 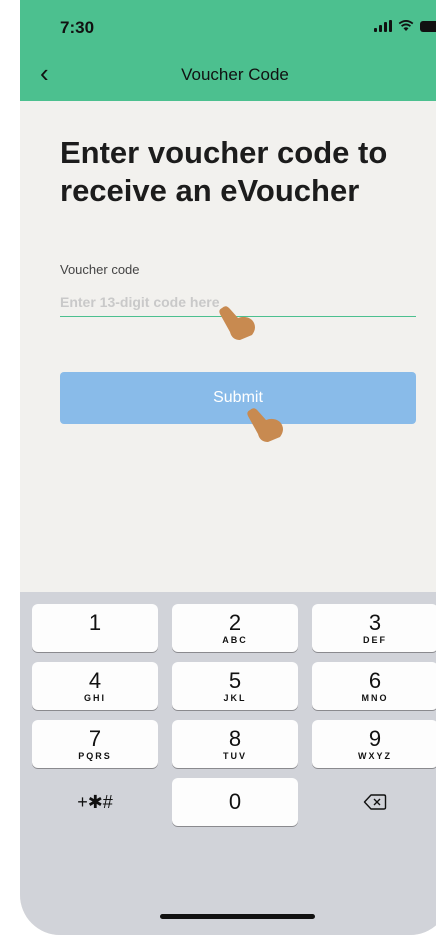 What do you see at coordinates (95, 744) in the screenshot?
I see `key-7: 7 PQRS` at bounding box center [95, 744].